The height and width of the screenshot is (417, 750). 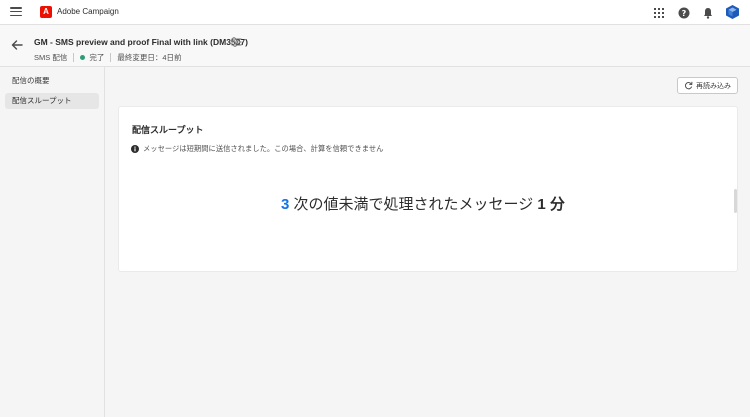 What do you see at coordinates (732, 12) in the screenshot?
I see `avatar` at bounding box center [732, 12].